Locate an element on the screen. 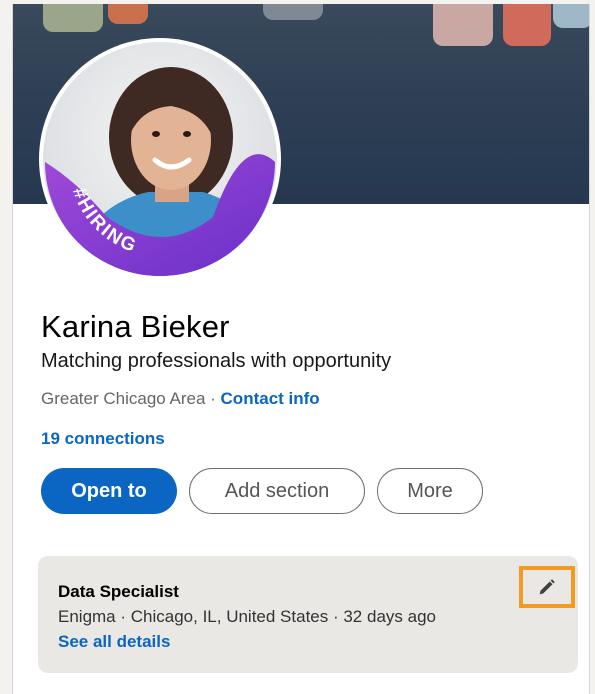  profile-name: Karina Bieker is located at coordinates (135, 326).